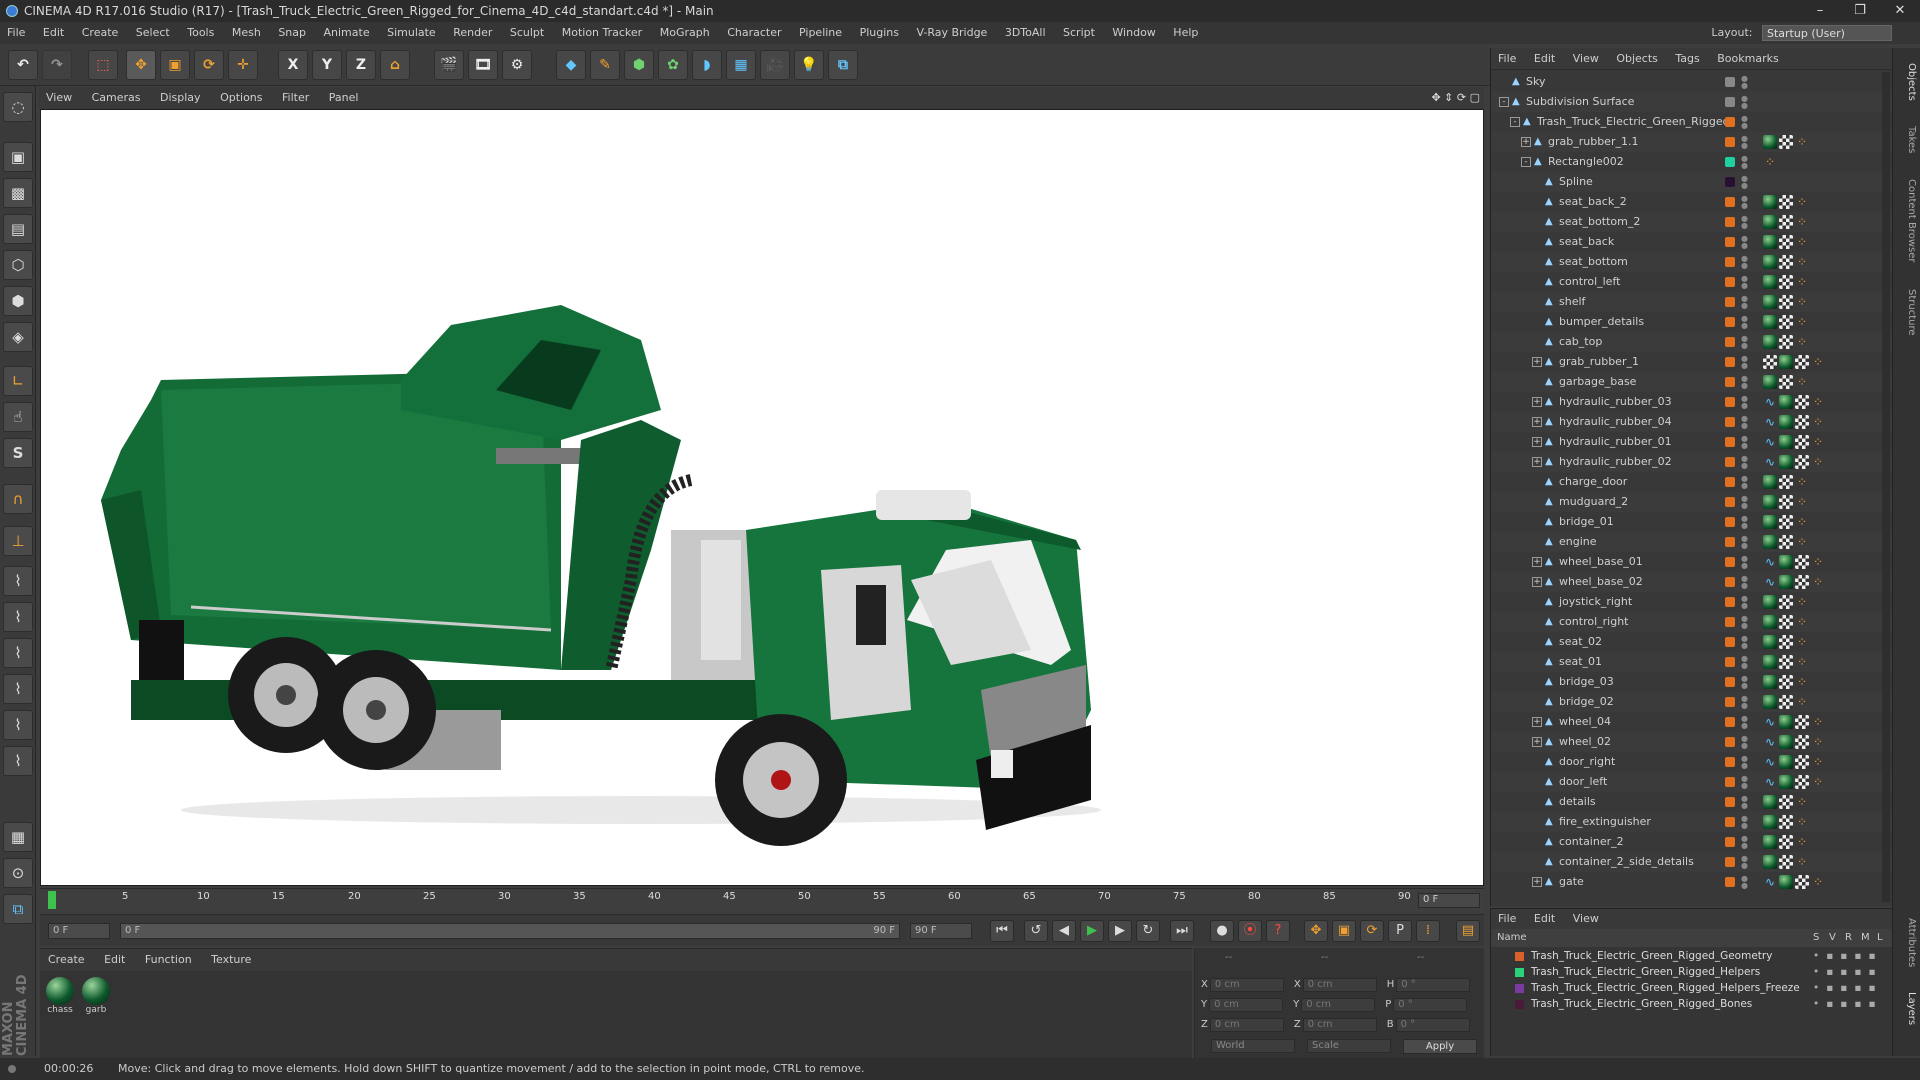 This screenshot has width=1920, height=1080. What do you see at coordinates (18, 229) in the screenshot?
I see `workplane-mode-icon: ▤` at bounding box center [18, 229].